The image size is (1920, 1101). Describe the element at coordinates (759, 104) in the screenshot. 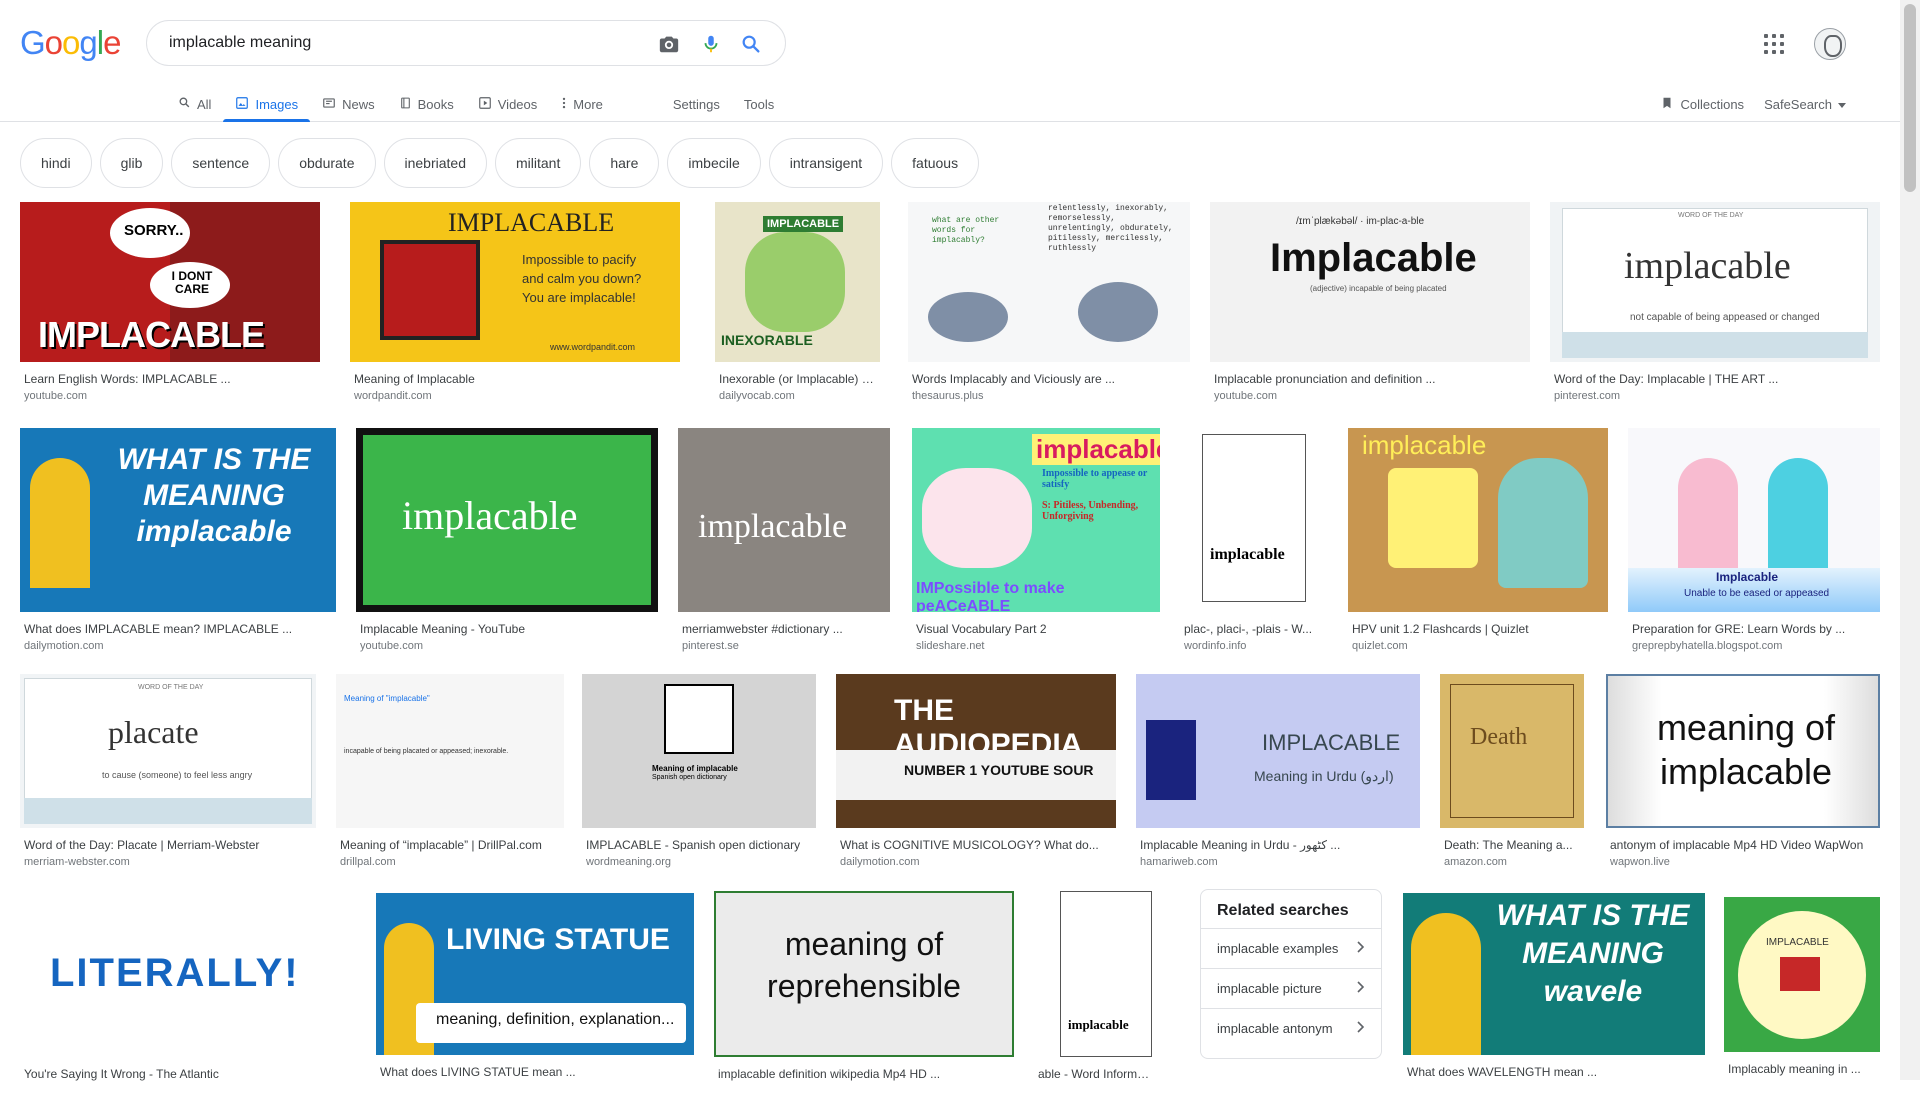

I see `tools-link: Tools` at that location.